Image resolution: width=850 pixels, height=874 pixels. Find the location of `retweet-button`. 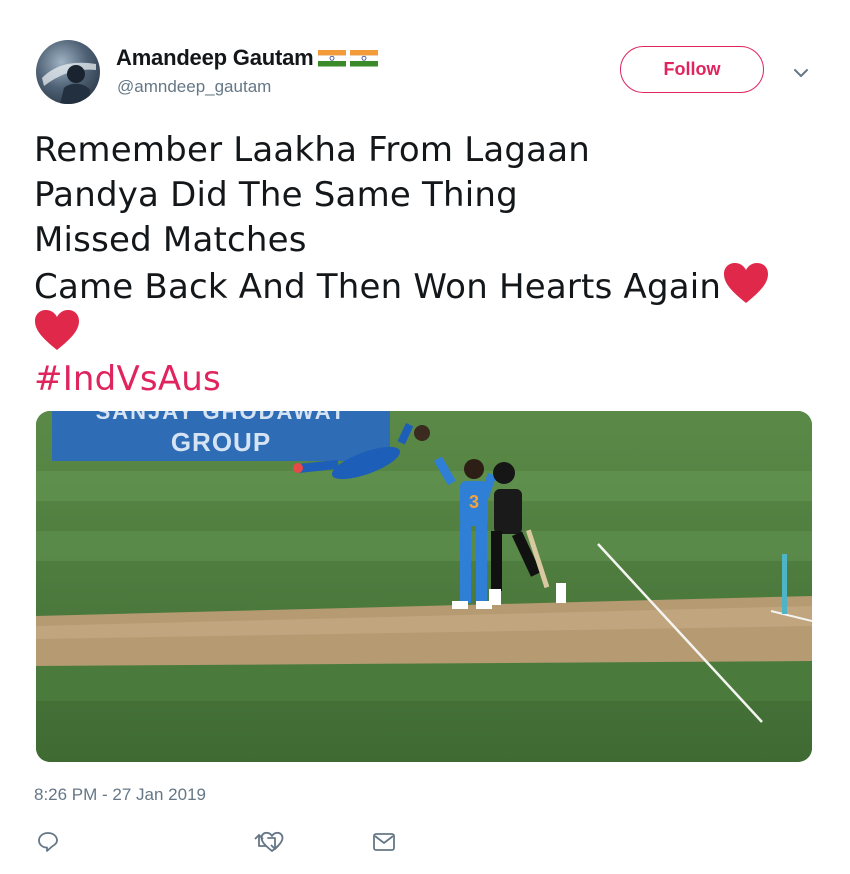

retweet-button is located at coordinates (217, 842).